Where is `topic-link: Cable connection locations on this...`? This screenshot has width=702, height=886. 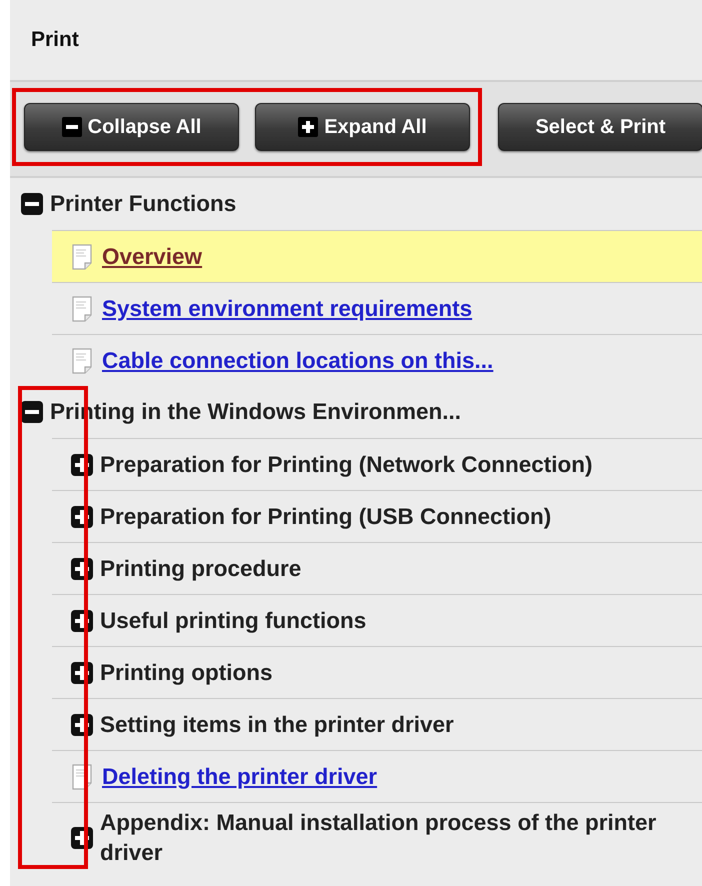 topic-link: Cable connection locations on this... is located at coordinates (298, 361).